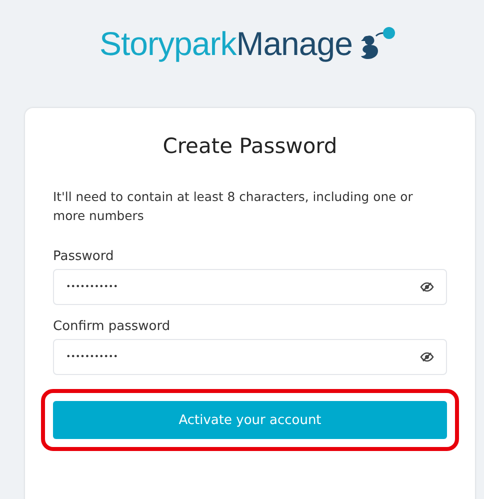 This screenshot has width=484, height=499. Describe the element at coordinates (168, 44) in the screenshot. I see `brand-name: Storypark` at that location.